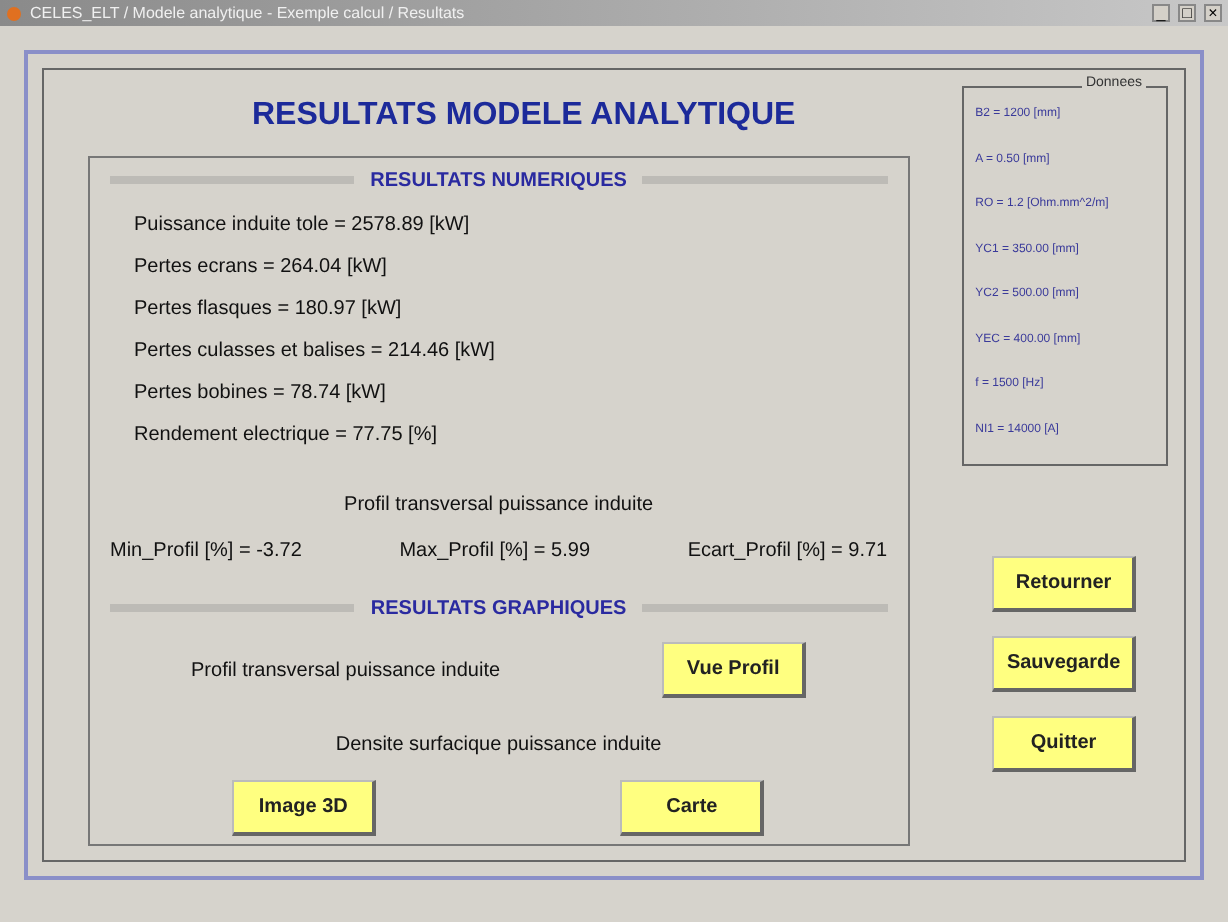 This screenshot has width=1228, height=922. Describe the element at coordinates (303, 225) in the screenshot. I see `result-line: Puissance induite tole = 2578.89 [kW]` at that location.